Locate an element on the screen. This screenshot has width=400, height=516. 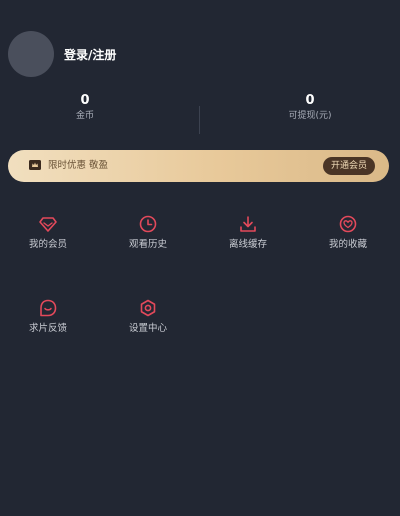
menu-my-favorites: 我的收藏 is located at coordinates (348, 232).